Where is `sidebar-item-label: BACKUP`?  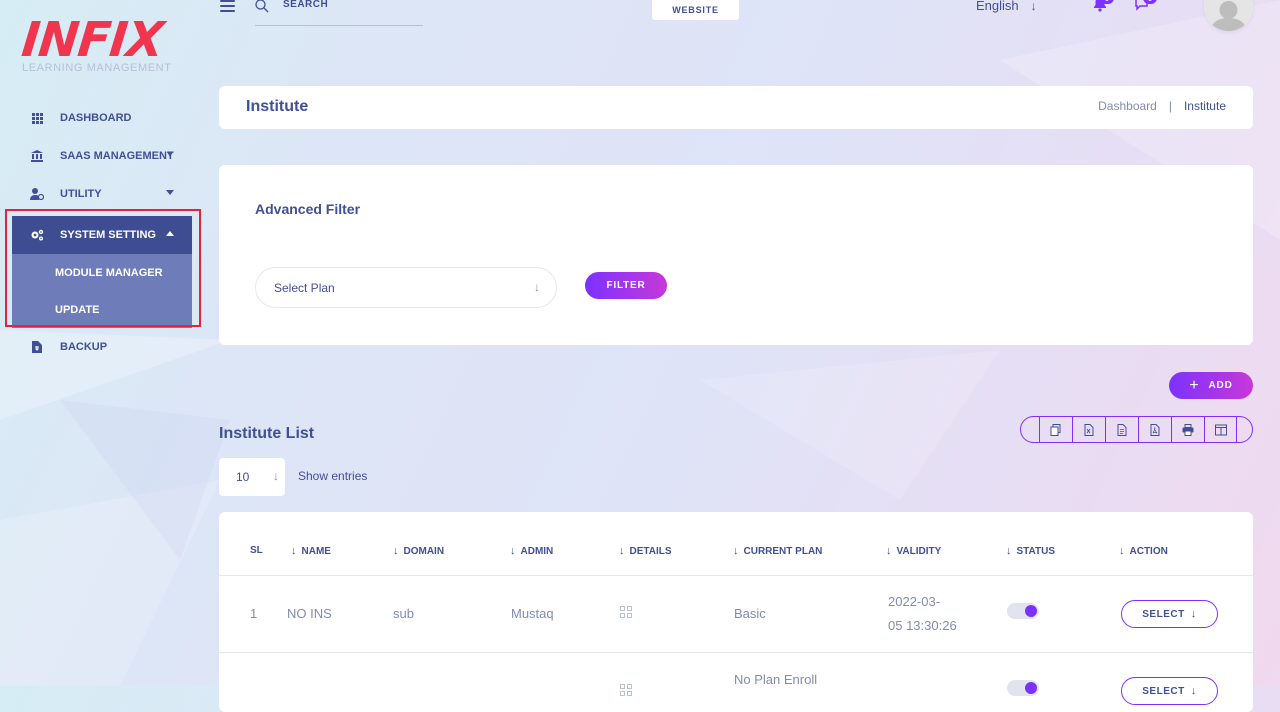 sidebar-item-label: BACKUP is located at coordinates (84, 347).